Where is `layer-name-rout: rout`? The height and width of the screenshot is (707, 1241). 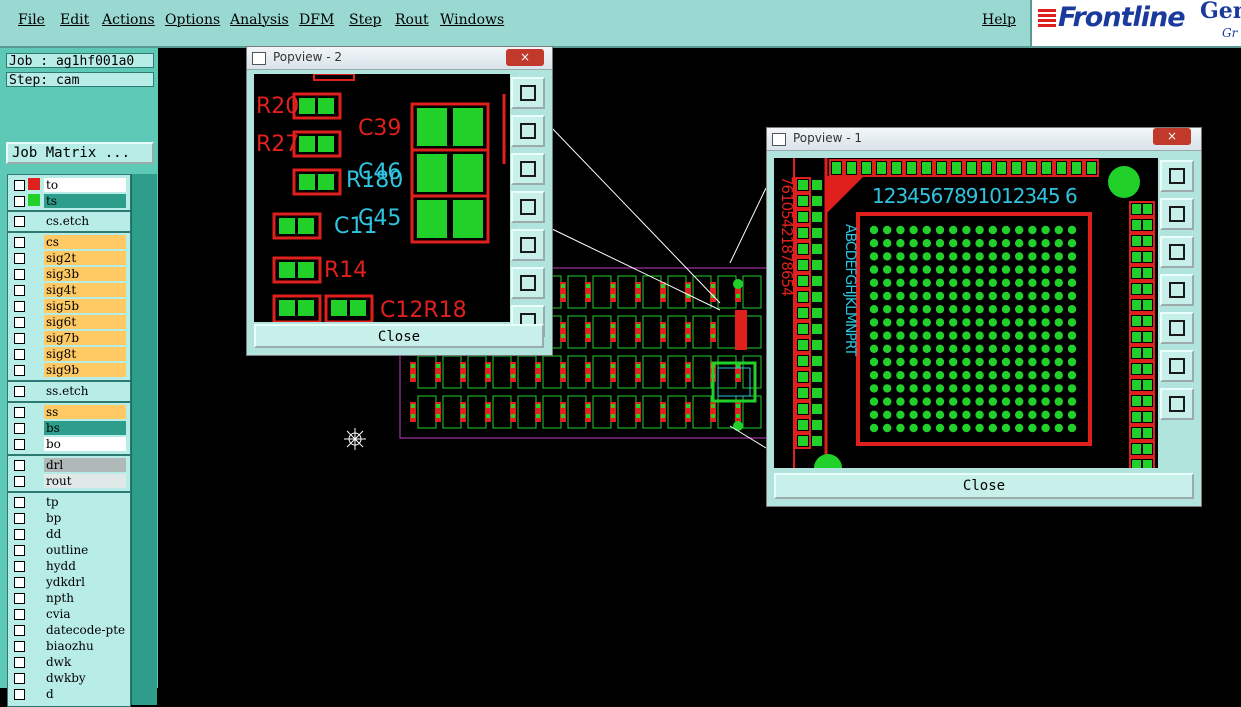
layer-name-rout: rout is located at coordinates (85, 481).